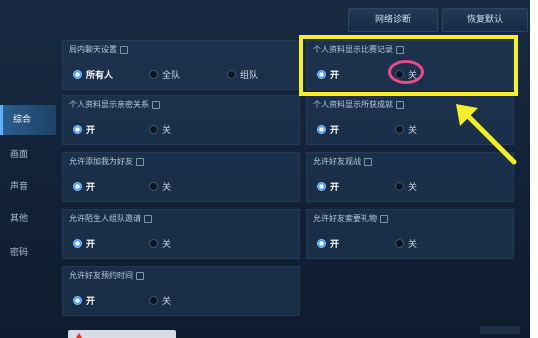  I want to click on show-intimacy-on-label: 开, so click(91, 131).